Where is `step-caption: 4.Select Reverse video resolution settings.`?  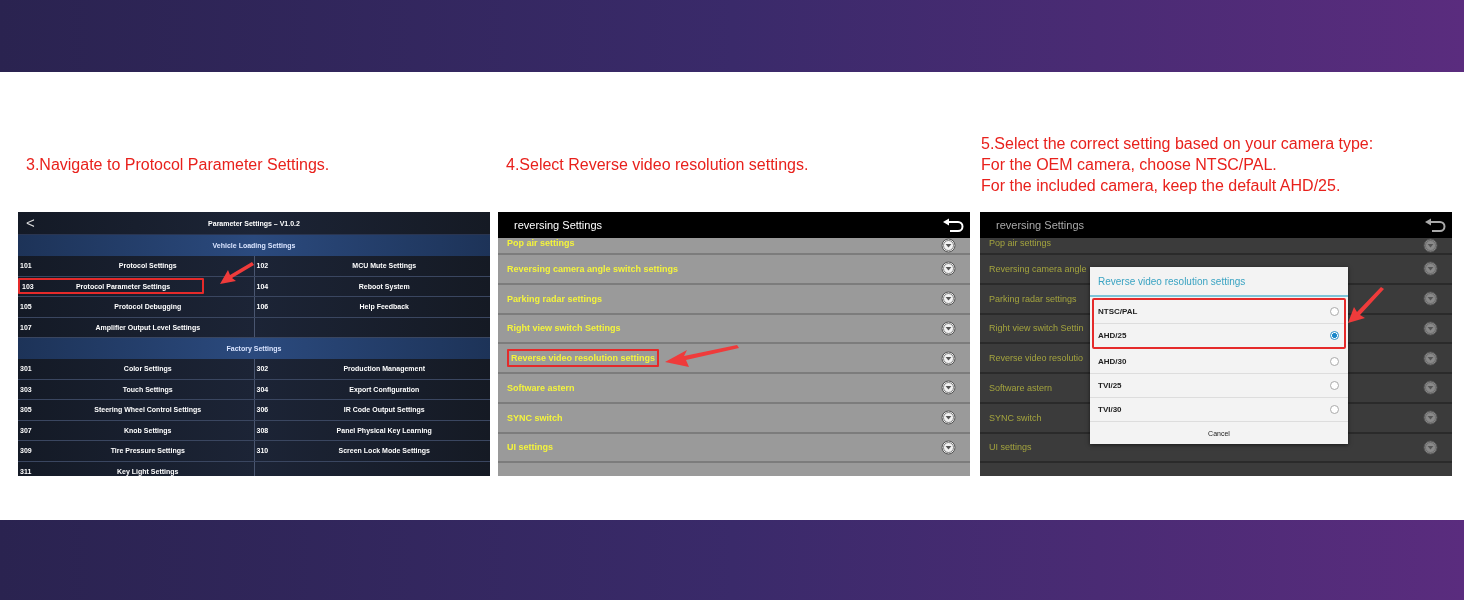 step-caption: 4.Select Reverse video resolution settings. is located at coordinates (658, 164).